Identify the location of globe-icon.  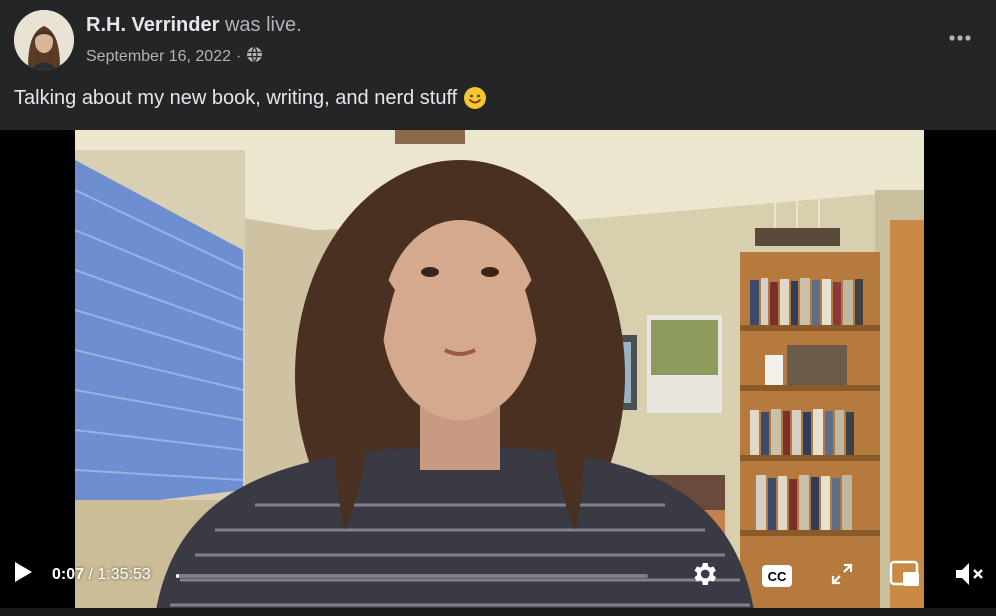
(254, 57).